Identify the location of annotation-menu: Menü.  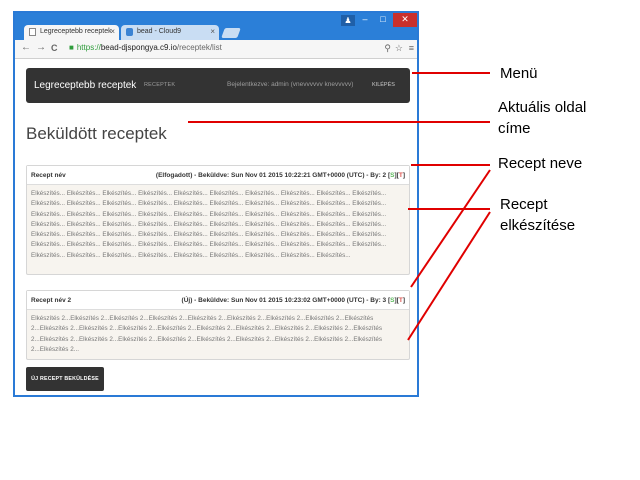
(519, 73).